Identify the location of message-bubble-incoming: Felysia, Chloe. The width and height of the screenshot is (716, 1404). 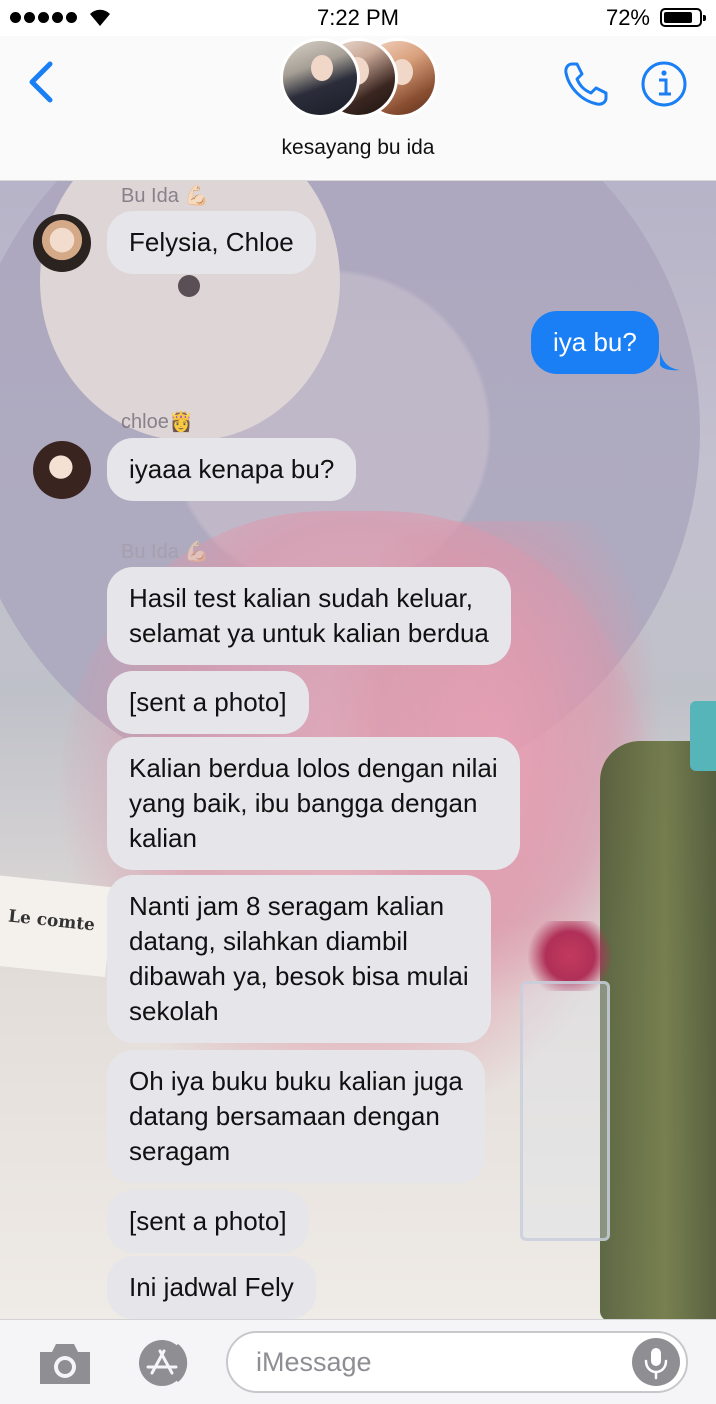
(211, 242).